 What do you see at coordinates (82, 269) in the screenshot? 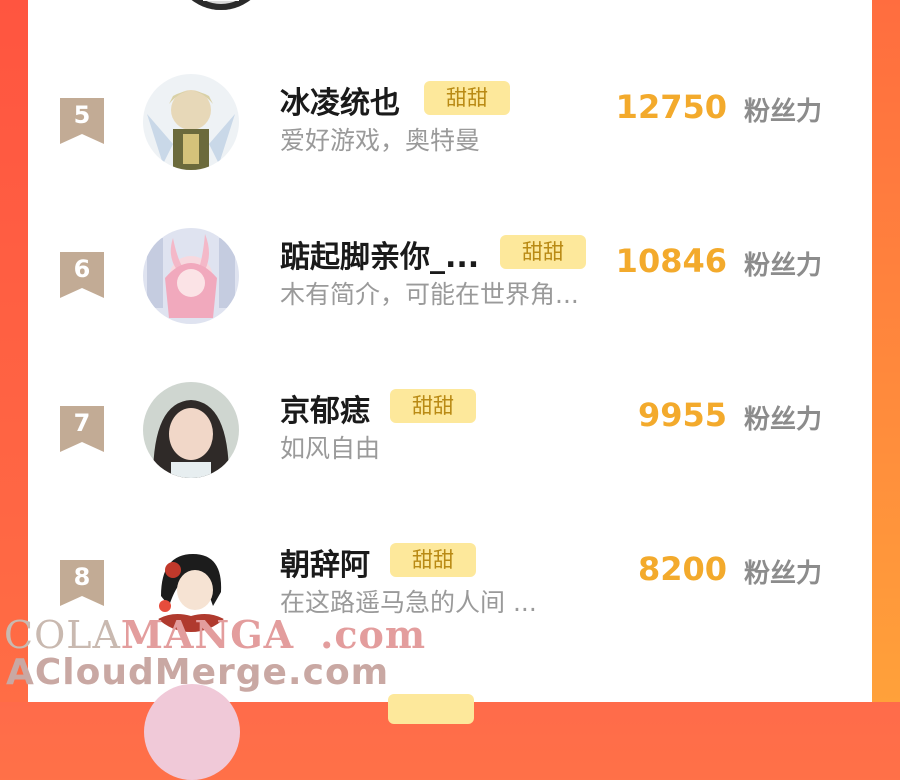
I see `rank-number: 6` at bounding box center [82, 269].